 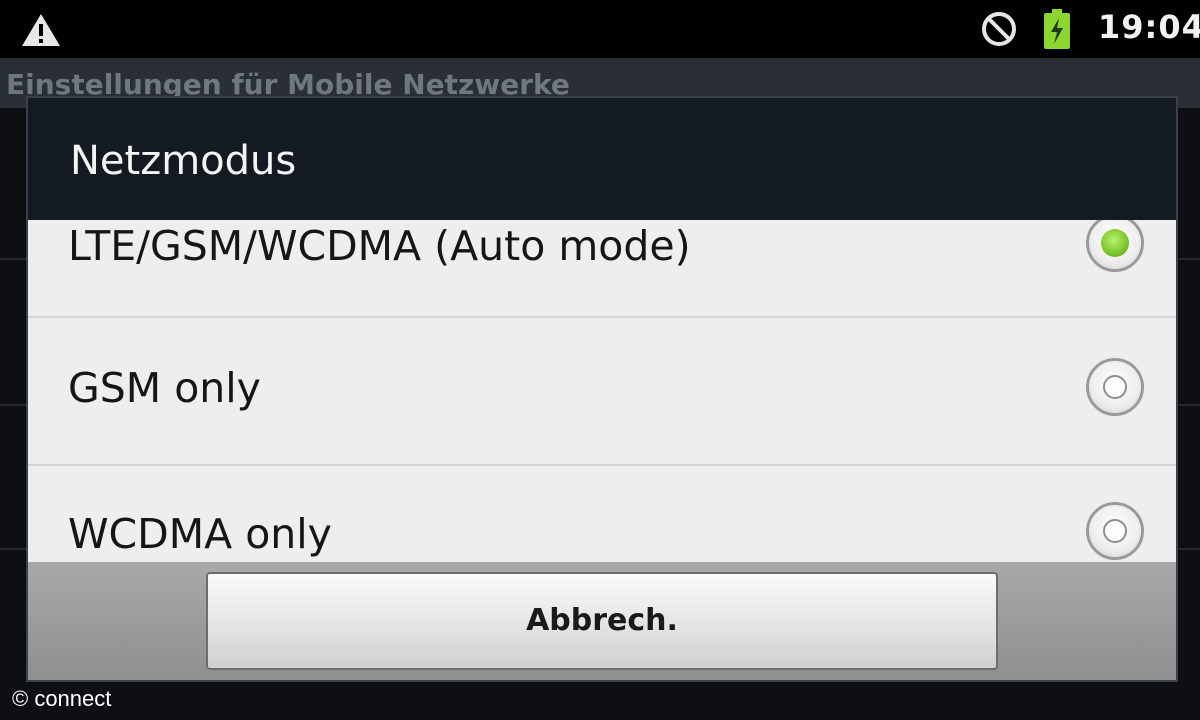 I want to click on option-row-lte-auto: LTE/GSM/WCDMA (Auto mode), so click(x=602, y=269).